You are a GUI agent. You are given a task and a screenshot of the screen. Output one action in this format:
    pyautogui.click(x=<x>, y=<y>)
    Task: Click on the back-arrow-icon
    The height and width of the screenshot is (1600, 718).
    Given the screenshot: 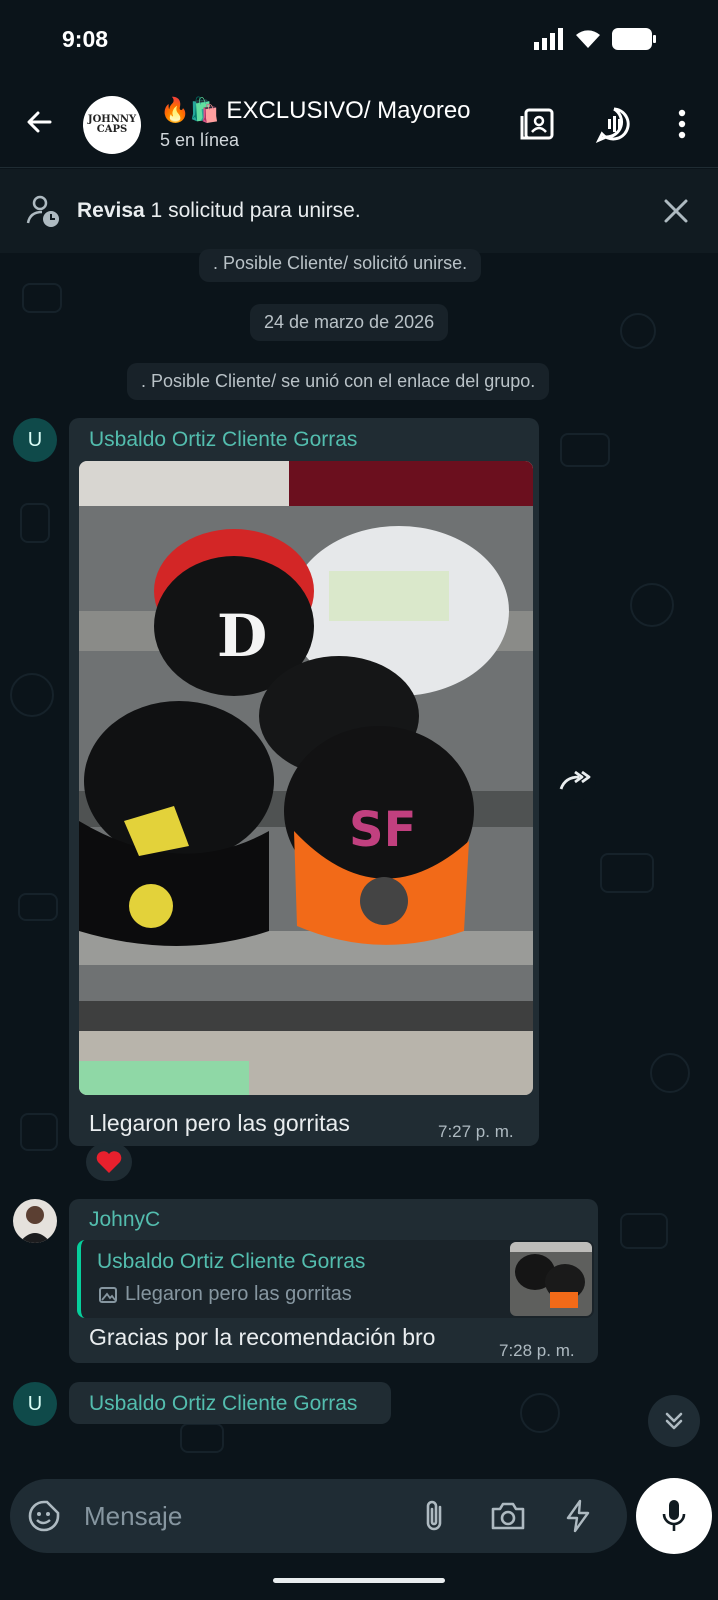 What is the action you would take?
    pyautogui.click(x=40, y=122)
    